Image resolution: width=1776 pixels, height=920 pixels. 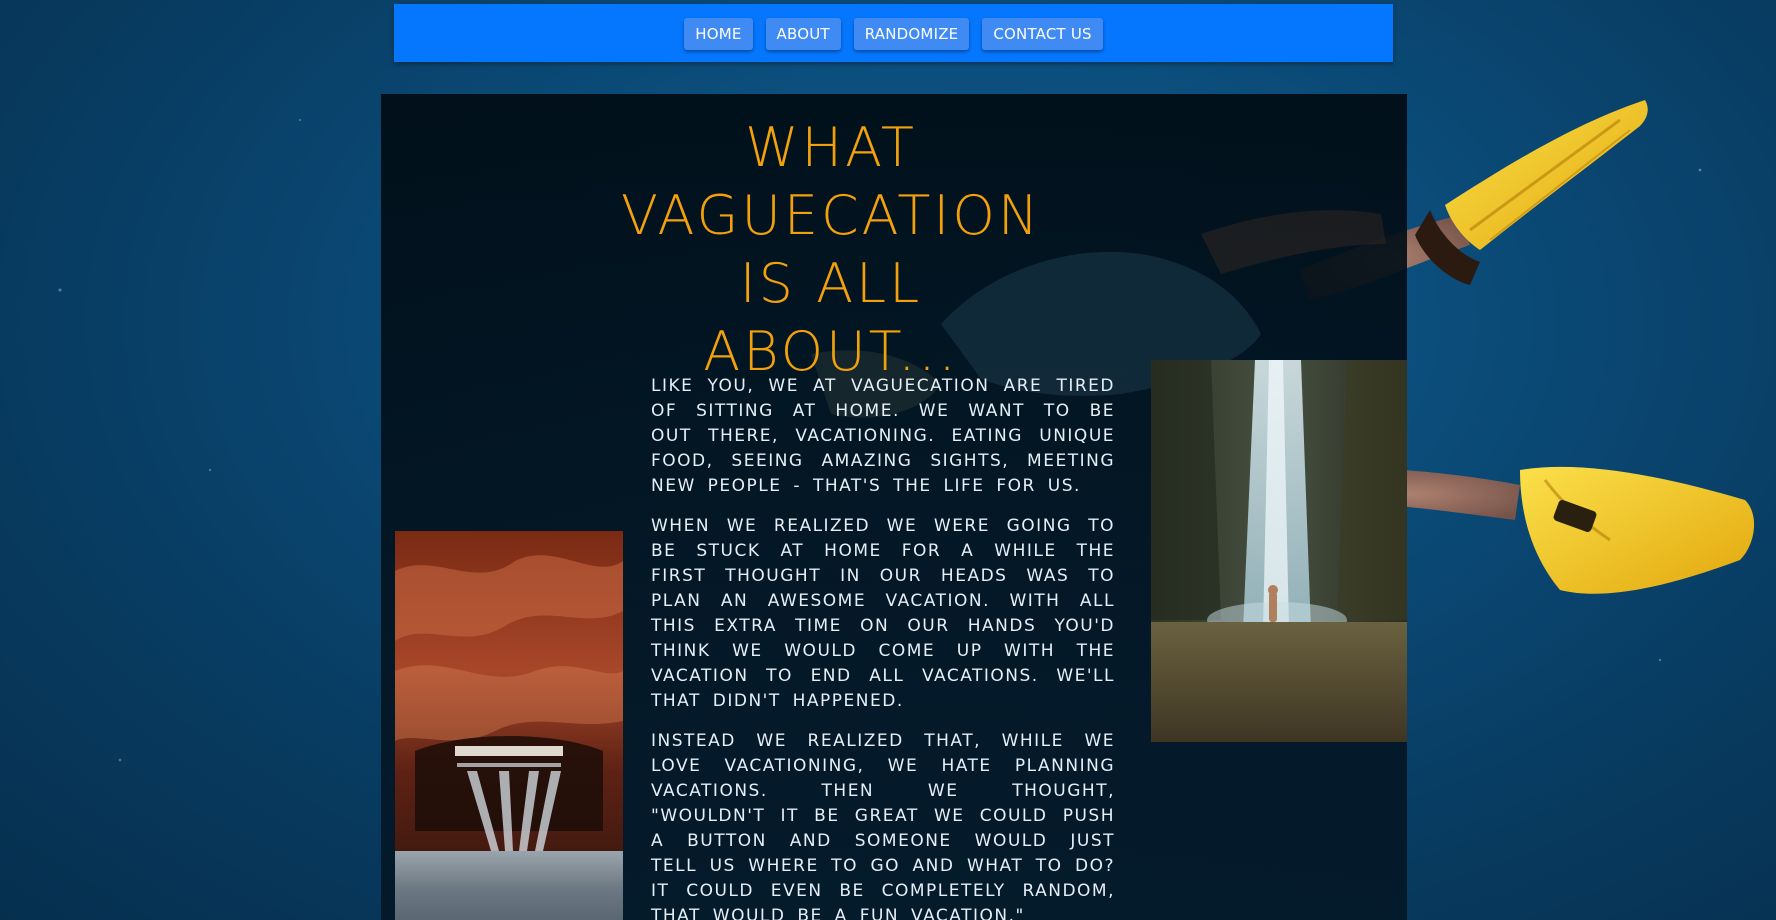 I want to click on nav-home-button: HOME, so click(x=718, y=34).